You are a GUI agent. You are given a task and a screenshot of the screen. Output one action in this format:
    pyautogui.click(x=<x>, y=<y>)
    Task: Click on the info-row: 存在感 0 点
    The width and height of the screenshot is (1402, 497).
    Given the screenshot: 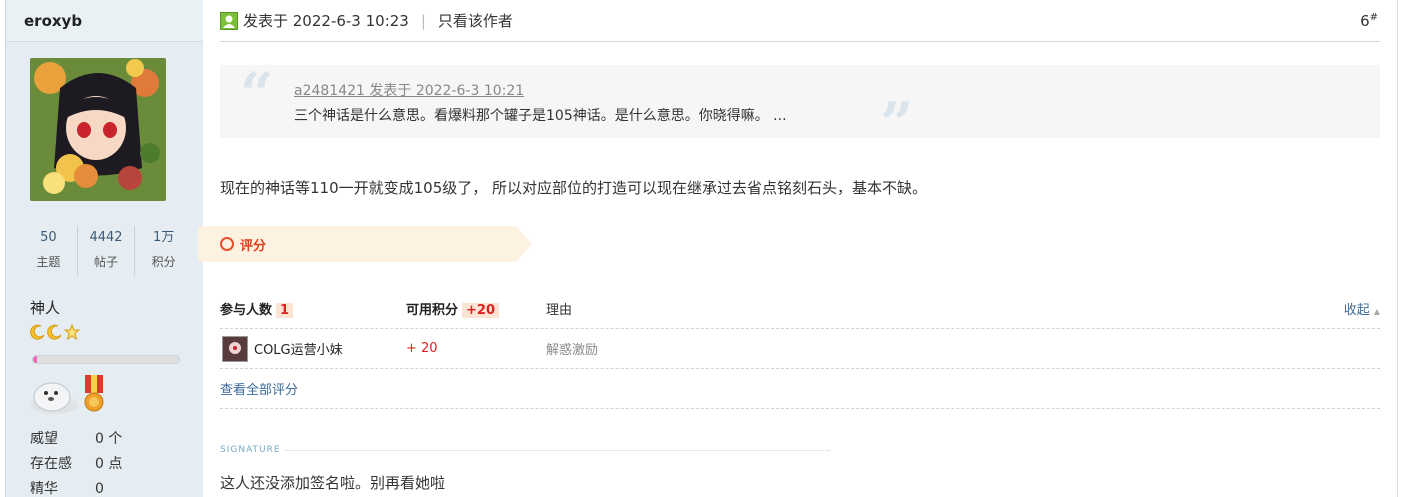 What is the action you would take?
    pyautogui.click(x=115, y=464)
    